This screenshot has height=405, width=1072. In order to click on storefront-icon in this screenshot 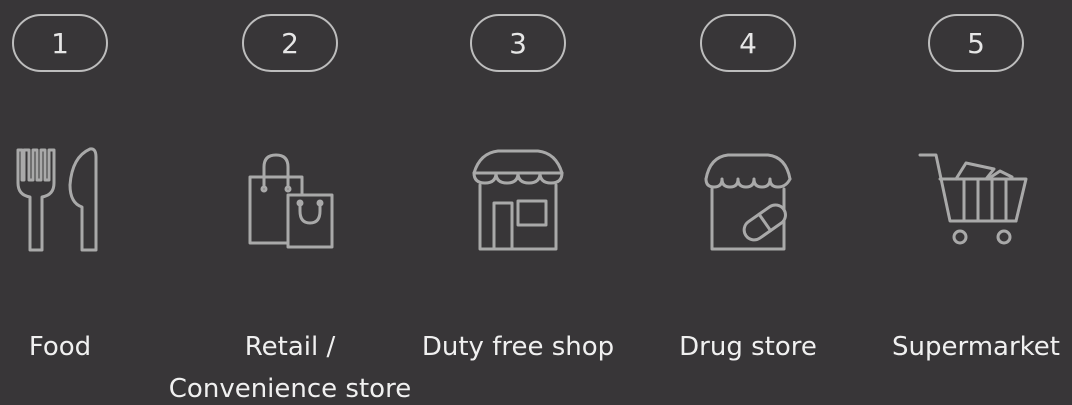, I will do `click(518, 200)`.